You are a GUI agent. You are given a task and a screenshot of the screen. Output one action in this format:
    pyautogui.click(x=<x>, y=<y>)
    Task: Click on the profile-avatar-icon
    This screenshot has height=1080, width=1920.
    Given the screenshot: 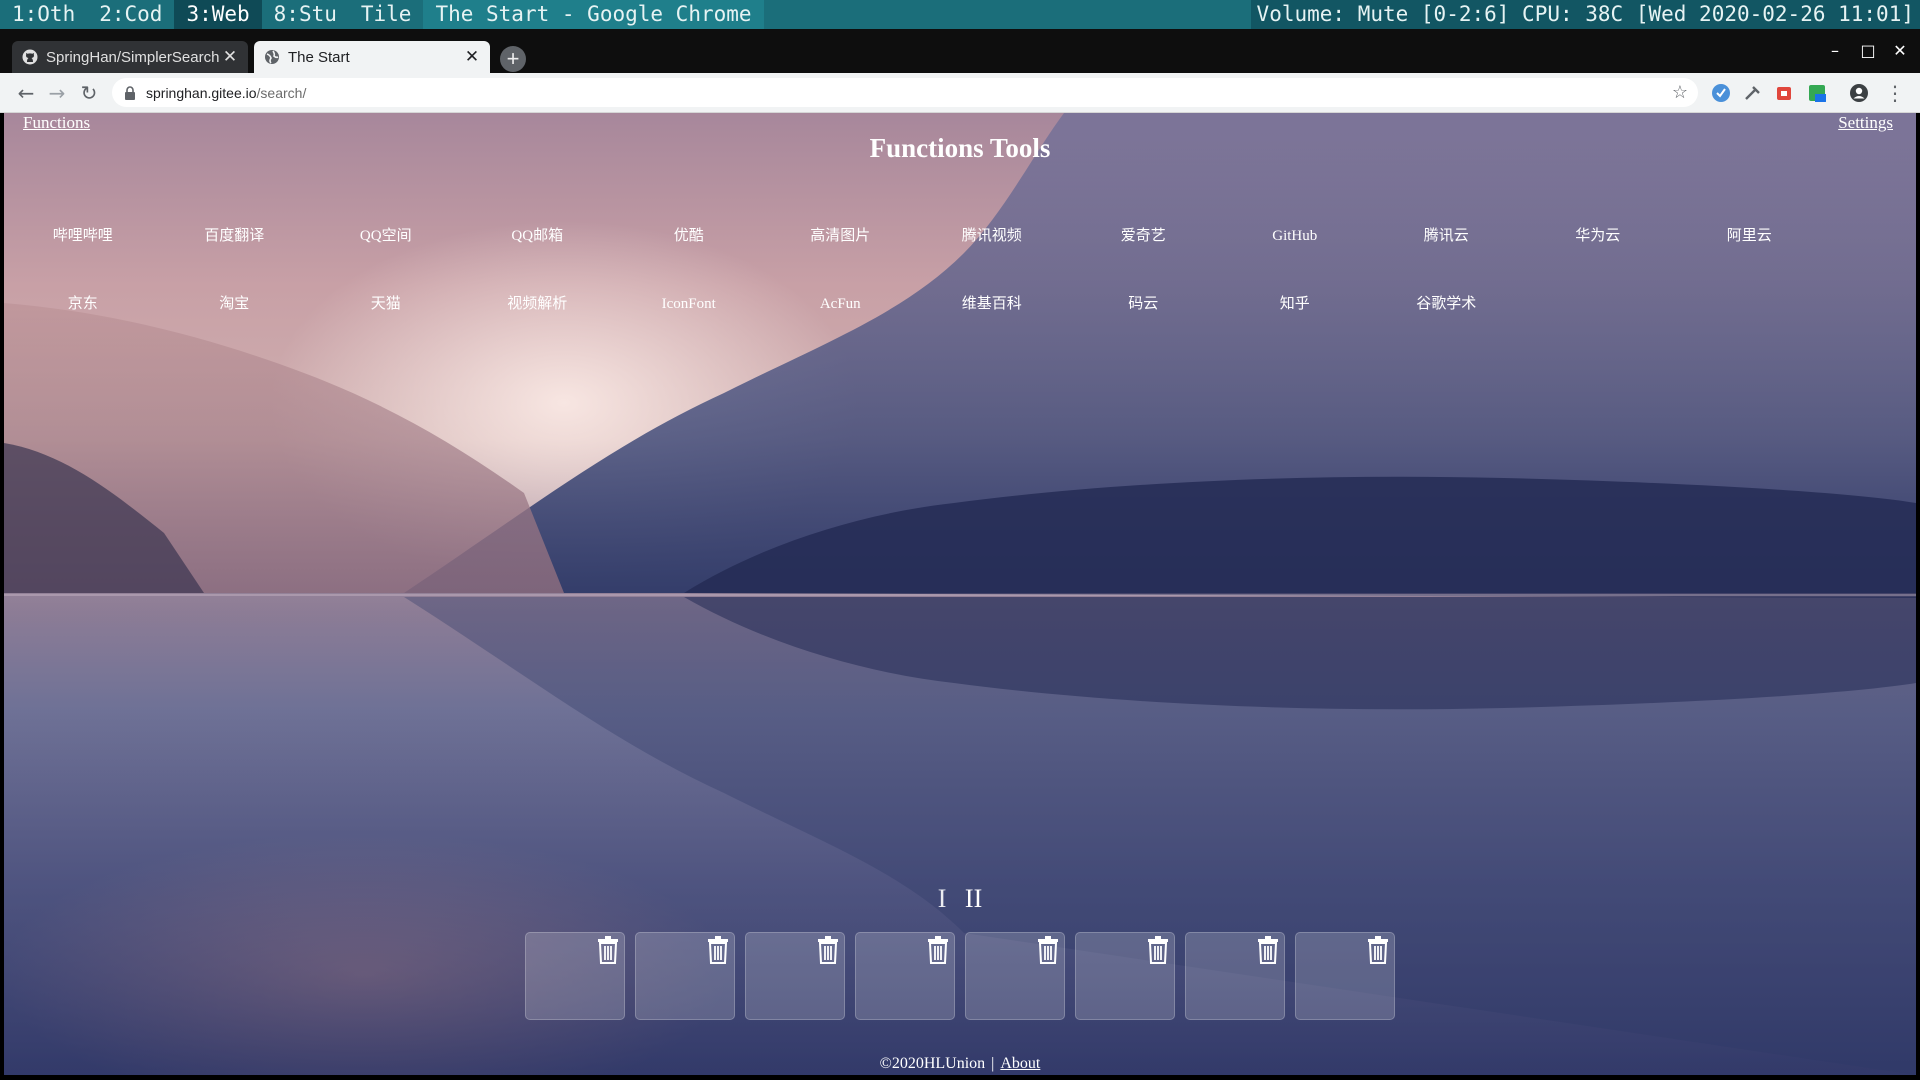 What is the action you would take?
    pyautogui.click(x=1859, y=93)
    